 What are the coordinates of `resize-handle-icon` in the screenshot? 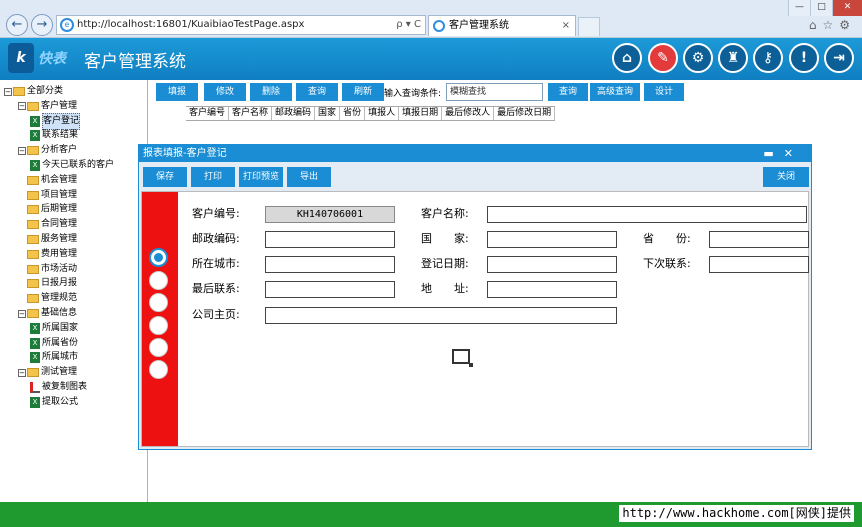 It's located at (462, 358).